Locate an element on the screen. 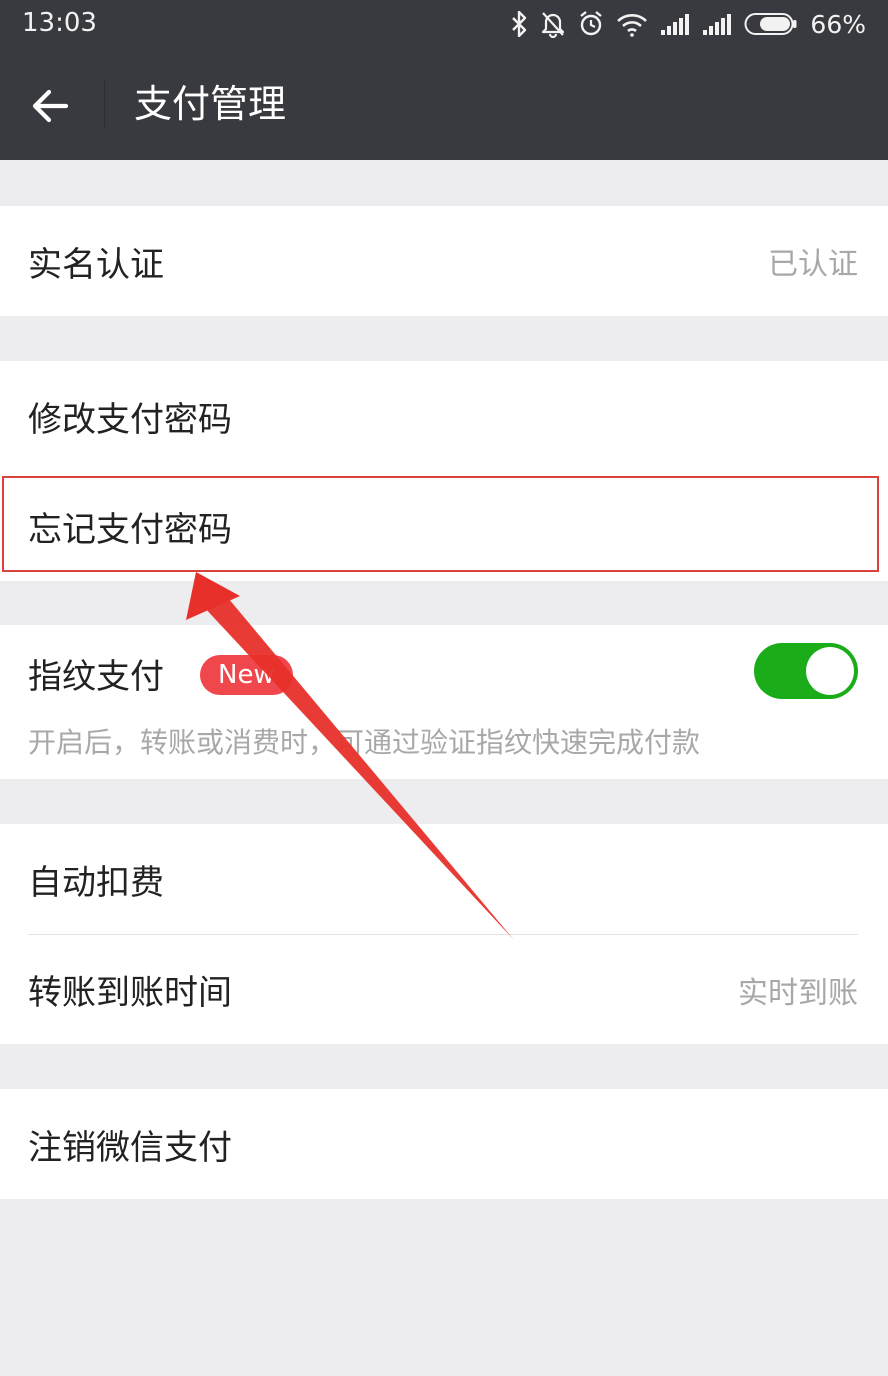  arrival-time-row: 转账到账时间 实时到账 is located at coordinates (444, 989).